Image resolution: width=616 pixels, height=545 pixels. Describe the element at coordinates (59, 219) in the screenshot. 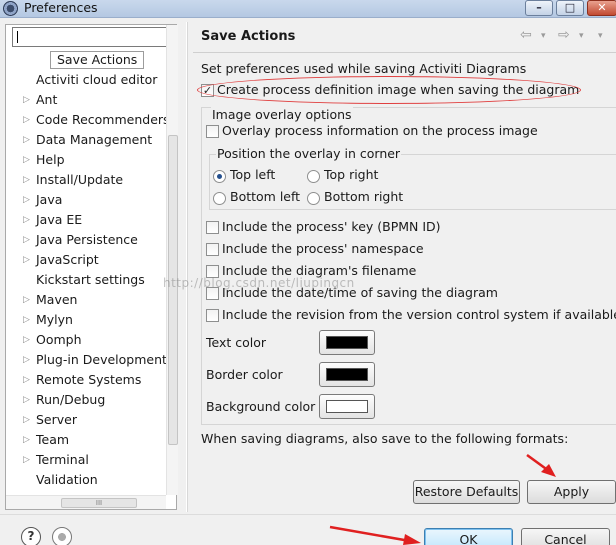

I see `tree-item-label: Java EE` at that location.